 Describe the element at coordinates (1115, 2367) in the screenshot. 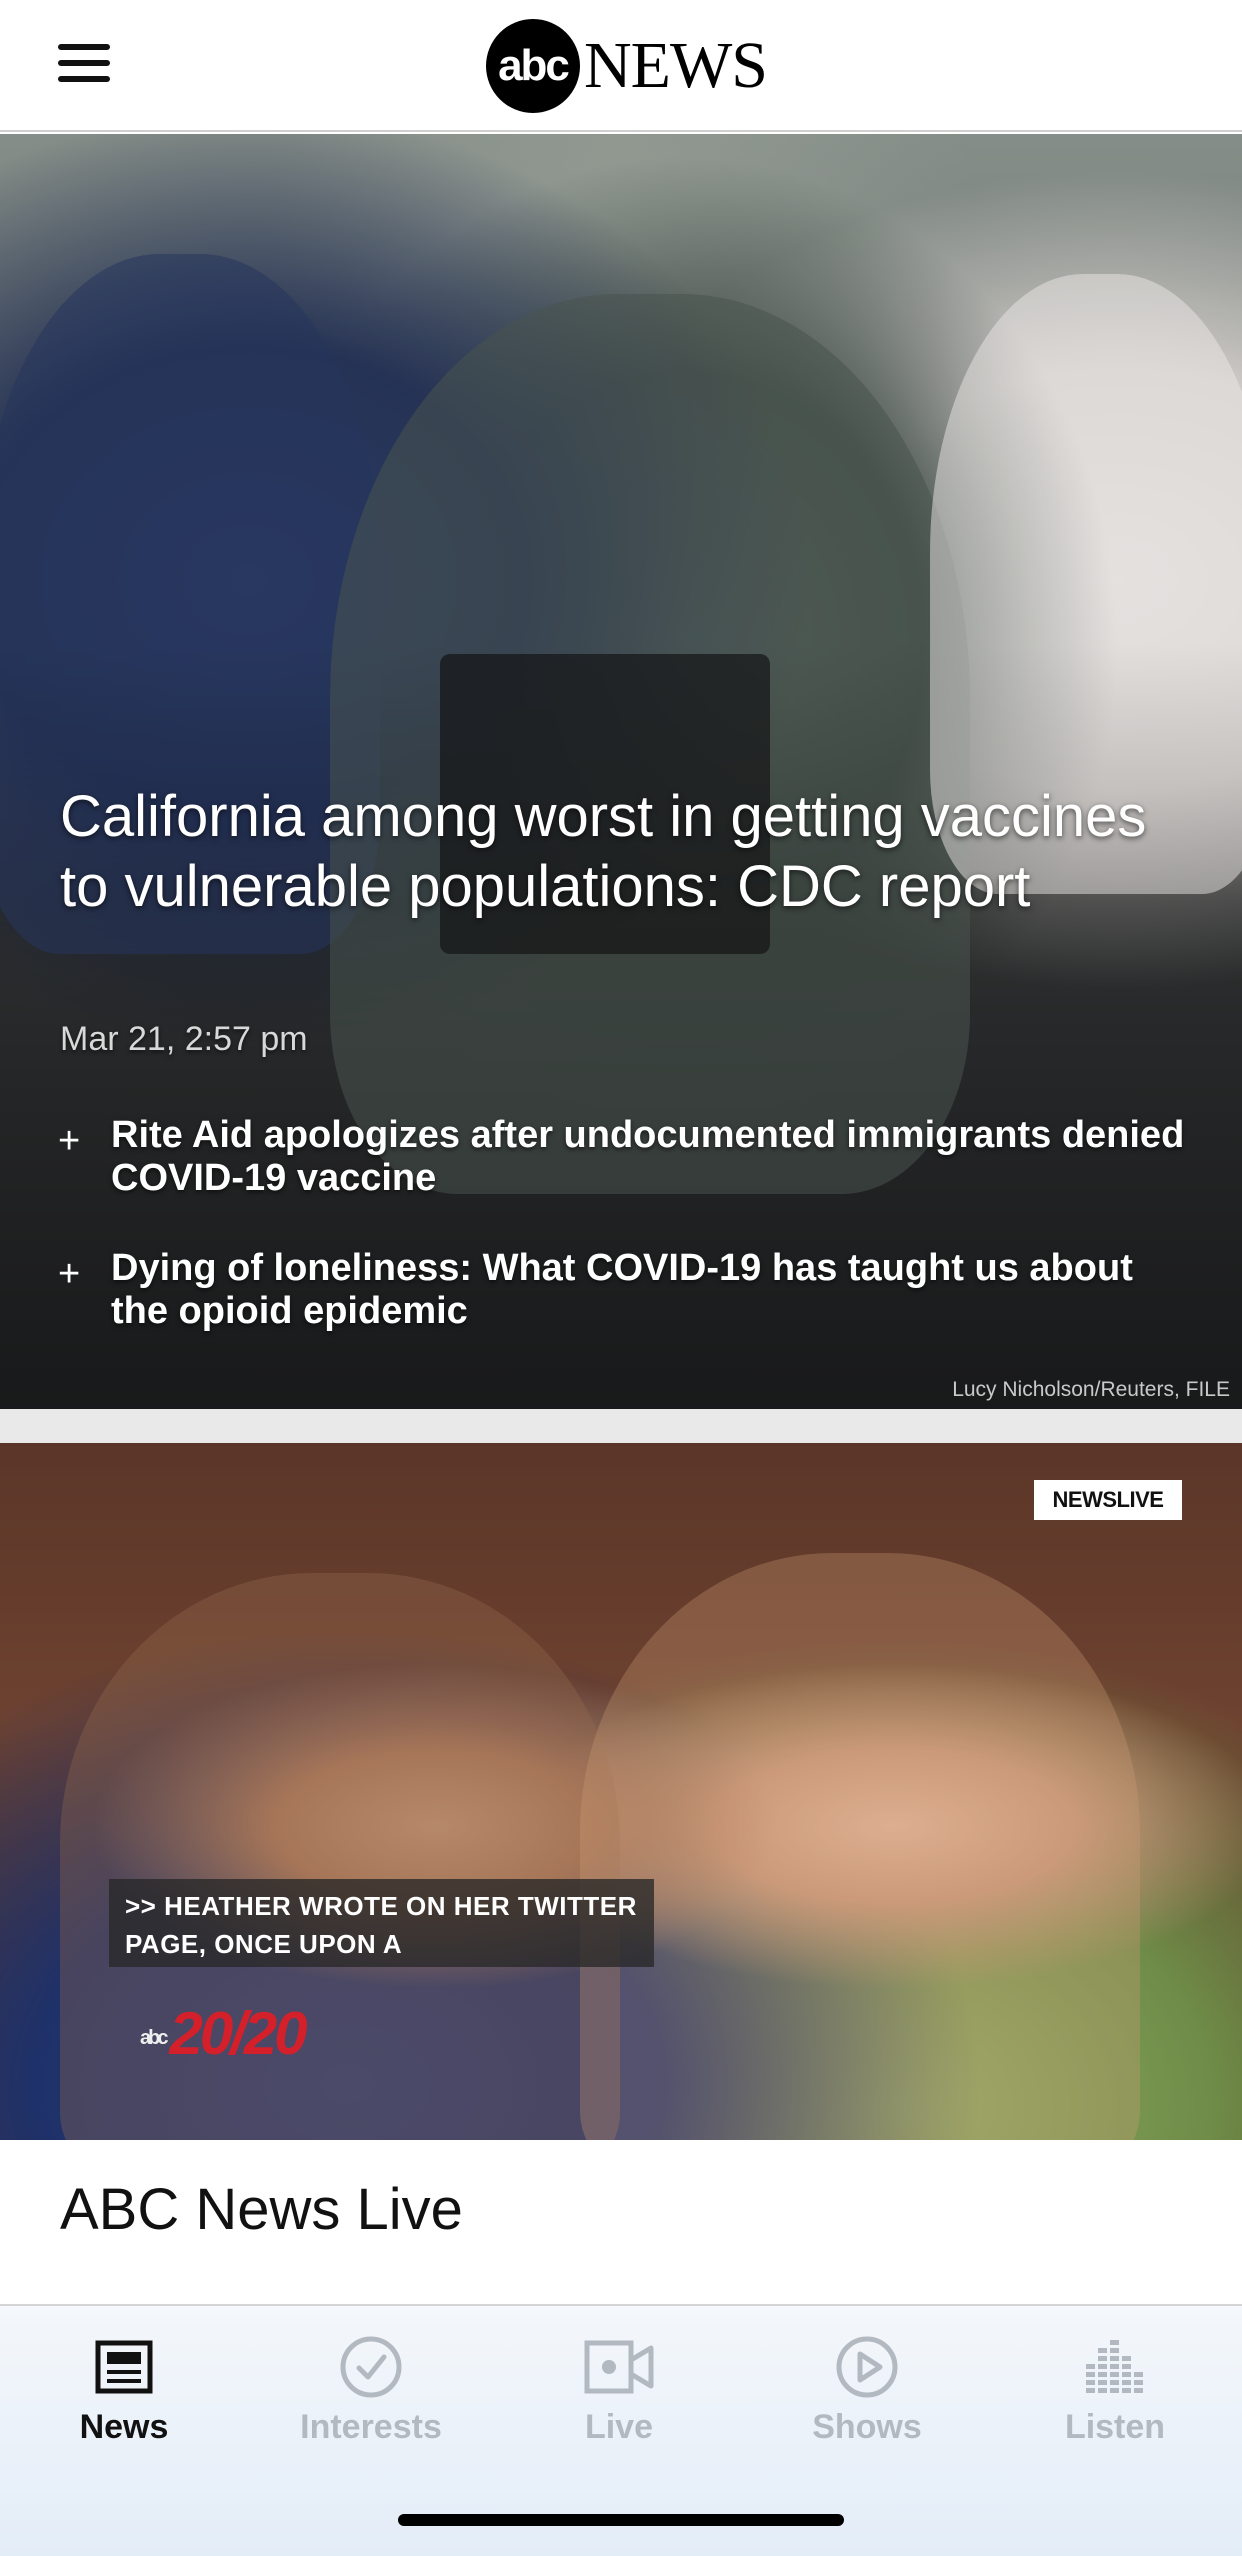

I see `equalizer-icon` at that location.